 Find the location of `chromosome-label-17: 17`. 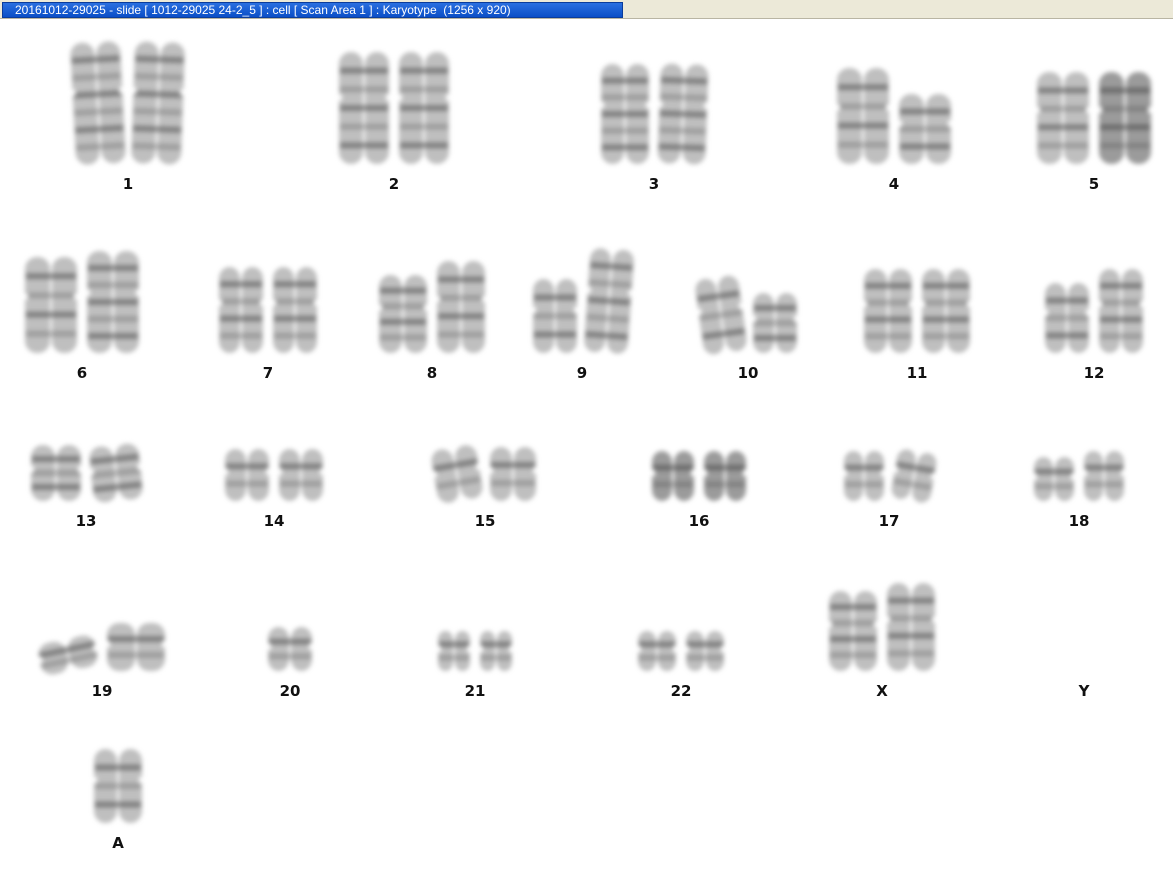

chromosome-label-17: 17 is located at coordinates (889, 521).